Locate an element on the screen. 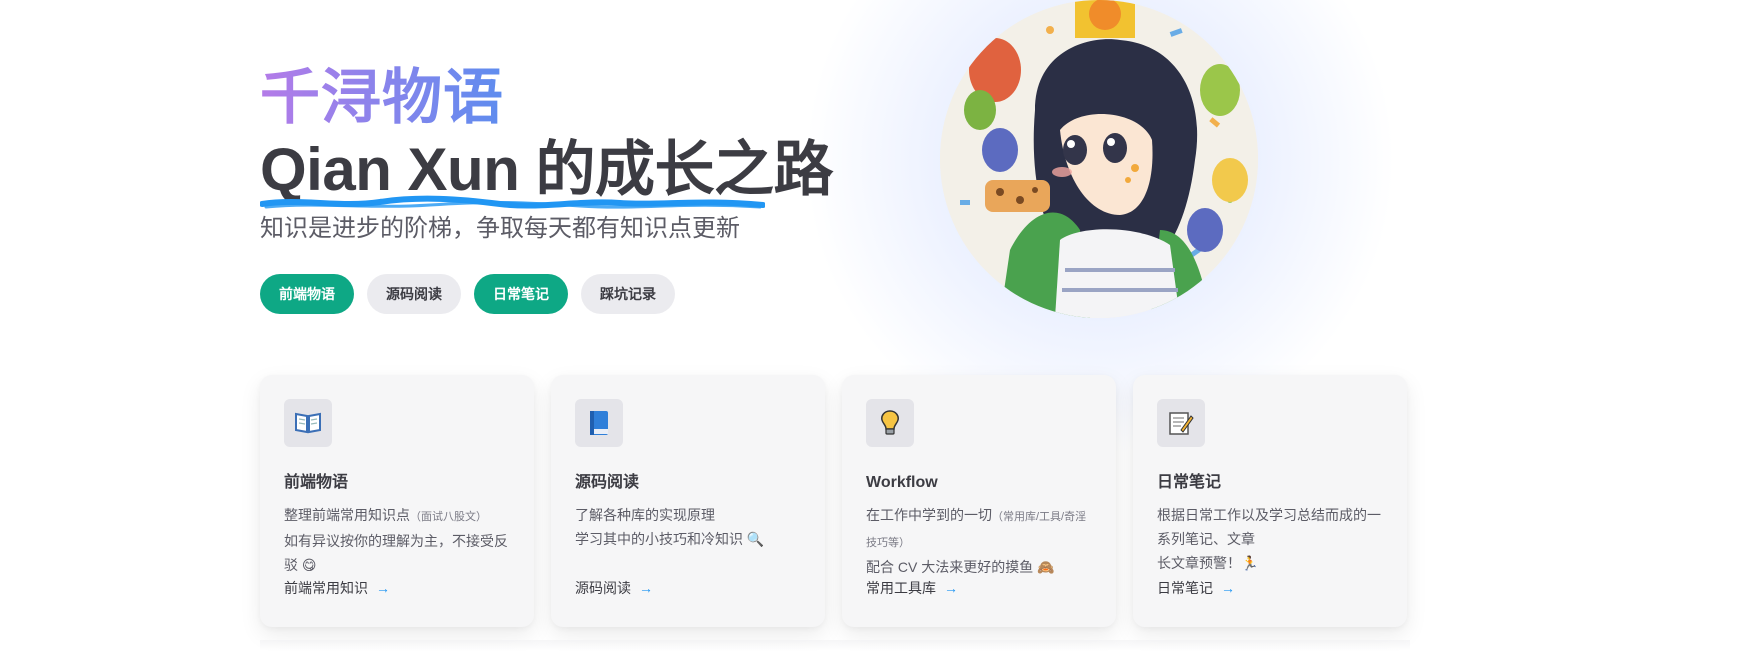 This screenshot has height=651, width=1764. blue-book-icon is located at coordinates (599, 423).